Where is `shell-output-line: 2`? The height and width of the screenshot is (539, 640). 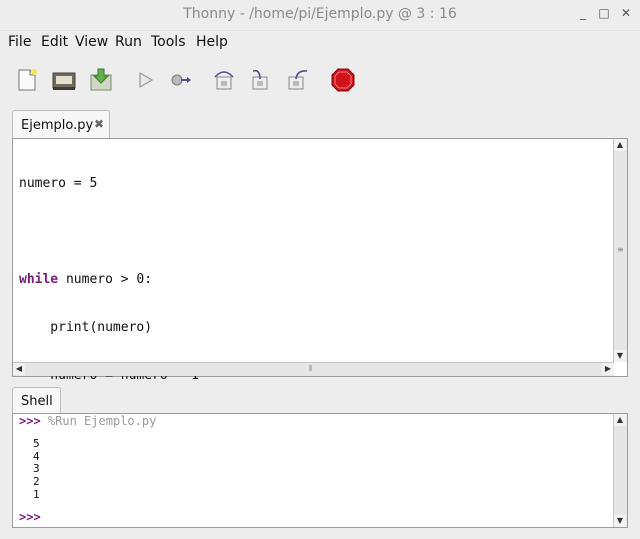 shell-output-line: 2 is located at coordinates (36, 481).